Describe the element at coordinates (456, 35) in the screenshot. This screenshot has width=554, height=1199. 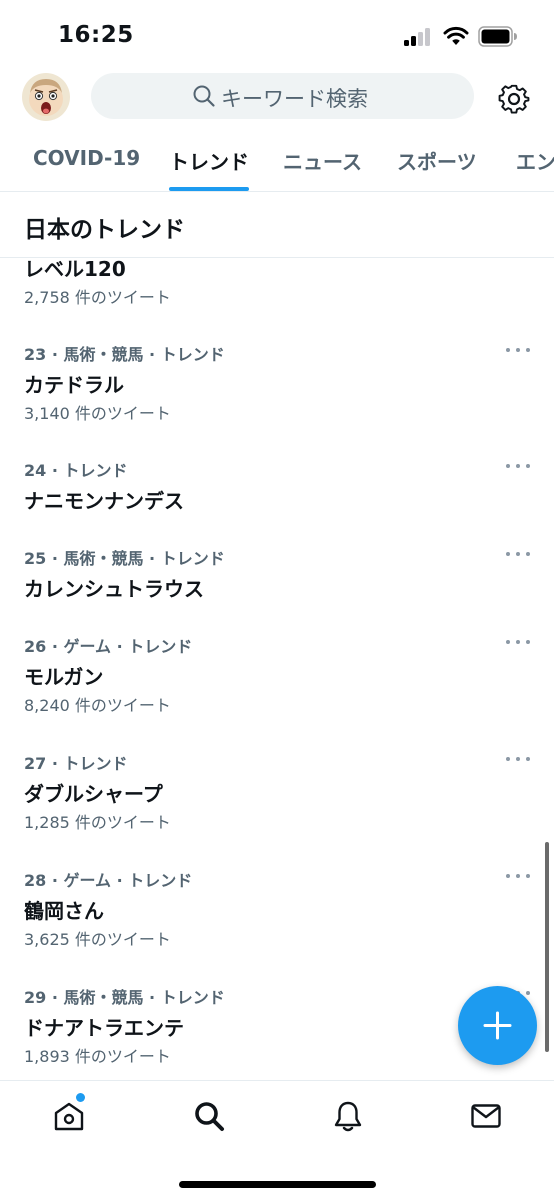
I see `wifi-icon` at that location.